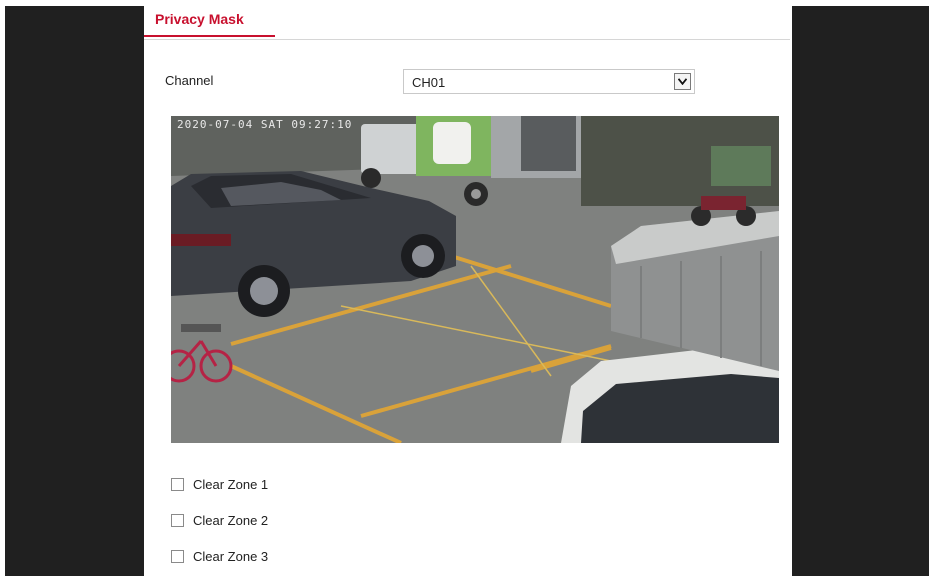 This screenshot has width=933, height=576. I want to click on clear-zone-3-label: Clear Zone 3, so click(231, 556).